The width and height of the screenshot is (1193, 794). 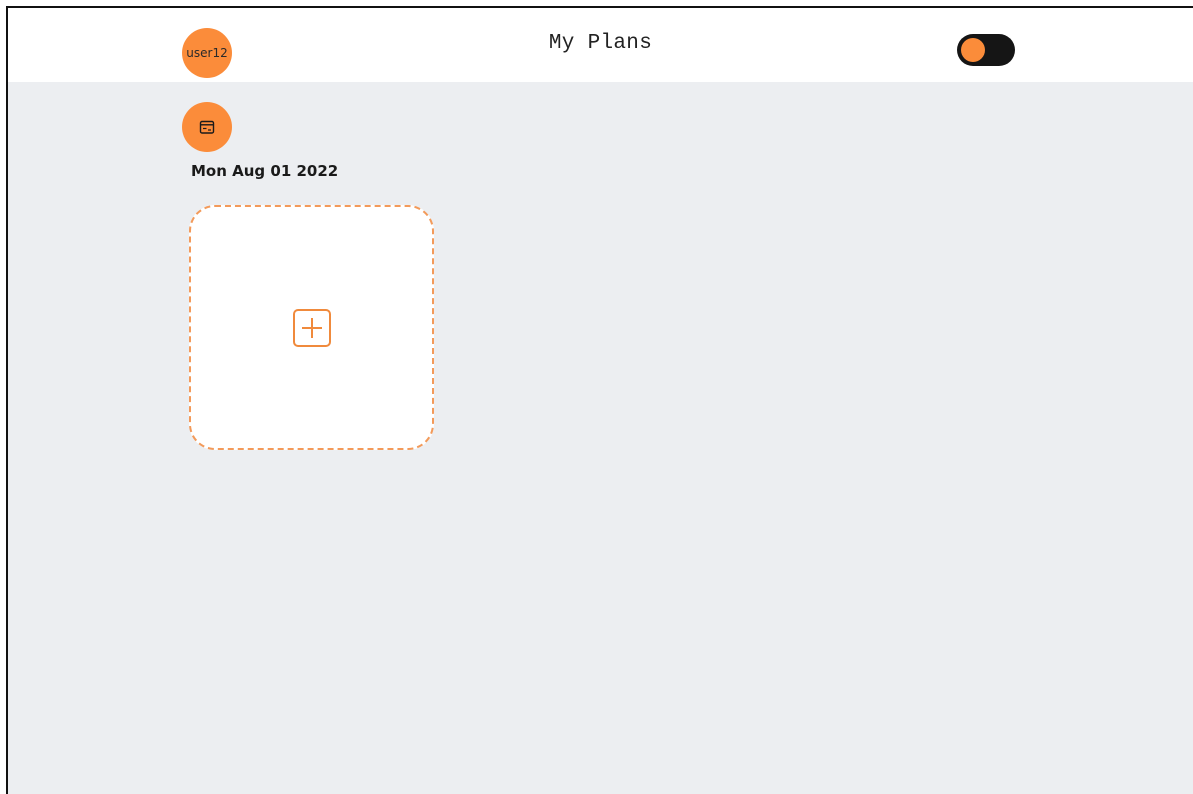 I want to click on add-plan-card, so click(x=311, y=327).